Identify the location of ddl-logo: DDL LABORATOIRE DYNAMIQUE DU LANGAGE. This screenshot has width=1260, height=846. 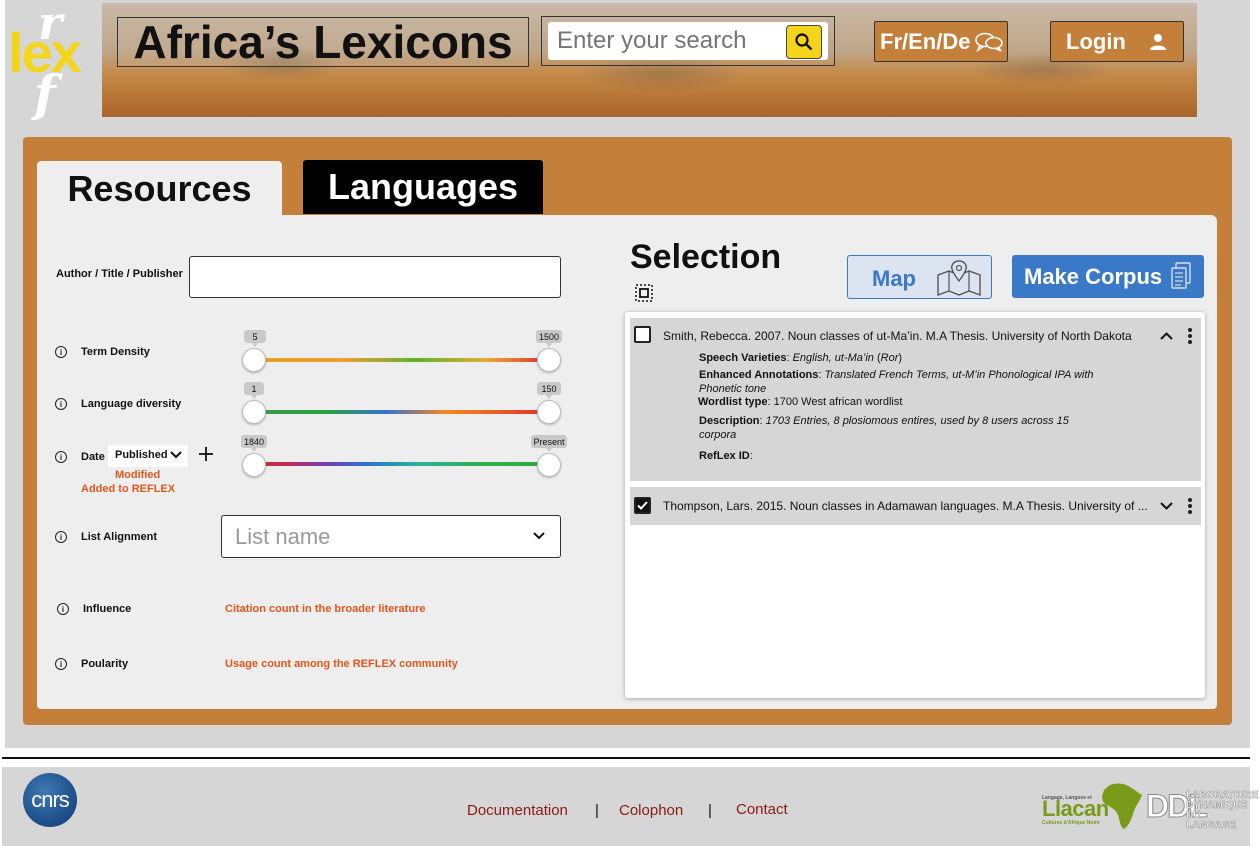
(1202, 809).